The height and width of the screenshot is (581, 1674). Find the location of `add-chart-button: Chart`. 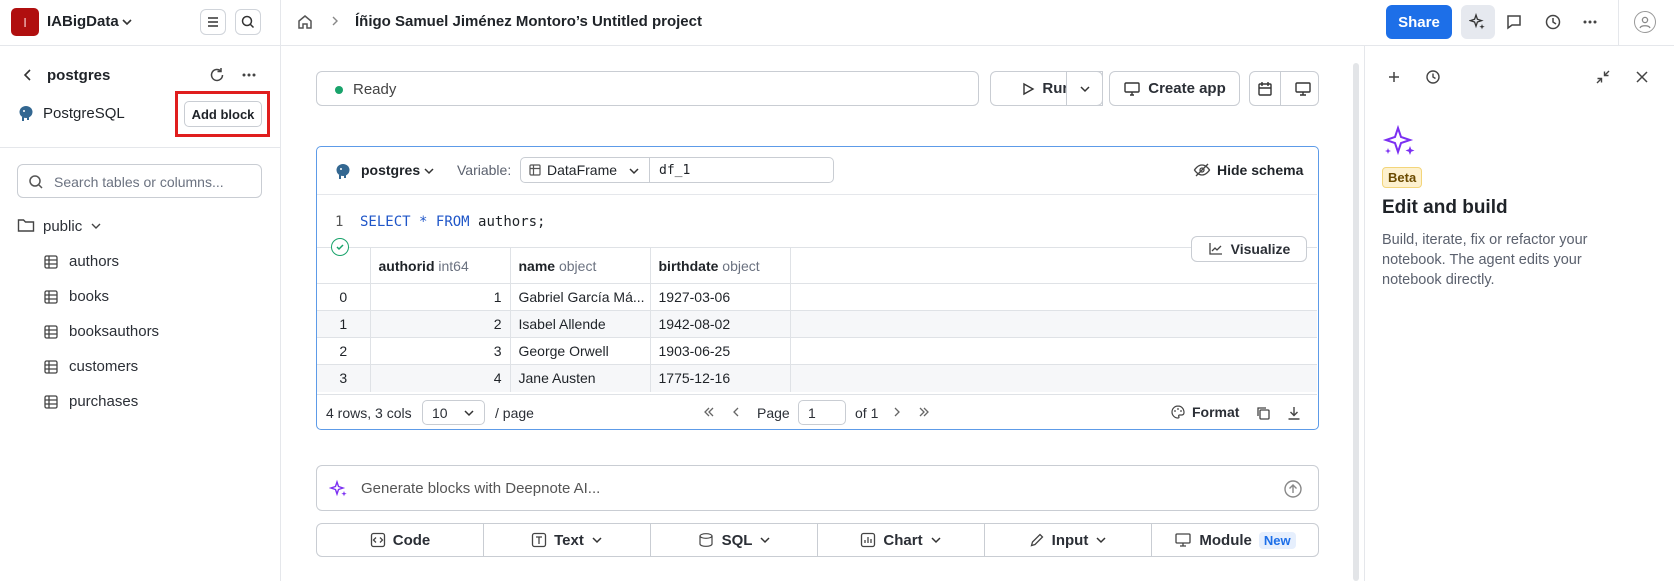

add-chart-button: Chart is located at coordinates (901, 540).